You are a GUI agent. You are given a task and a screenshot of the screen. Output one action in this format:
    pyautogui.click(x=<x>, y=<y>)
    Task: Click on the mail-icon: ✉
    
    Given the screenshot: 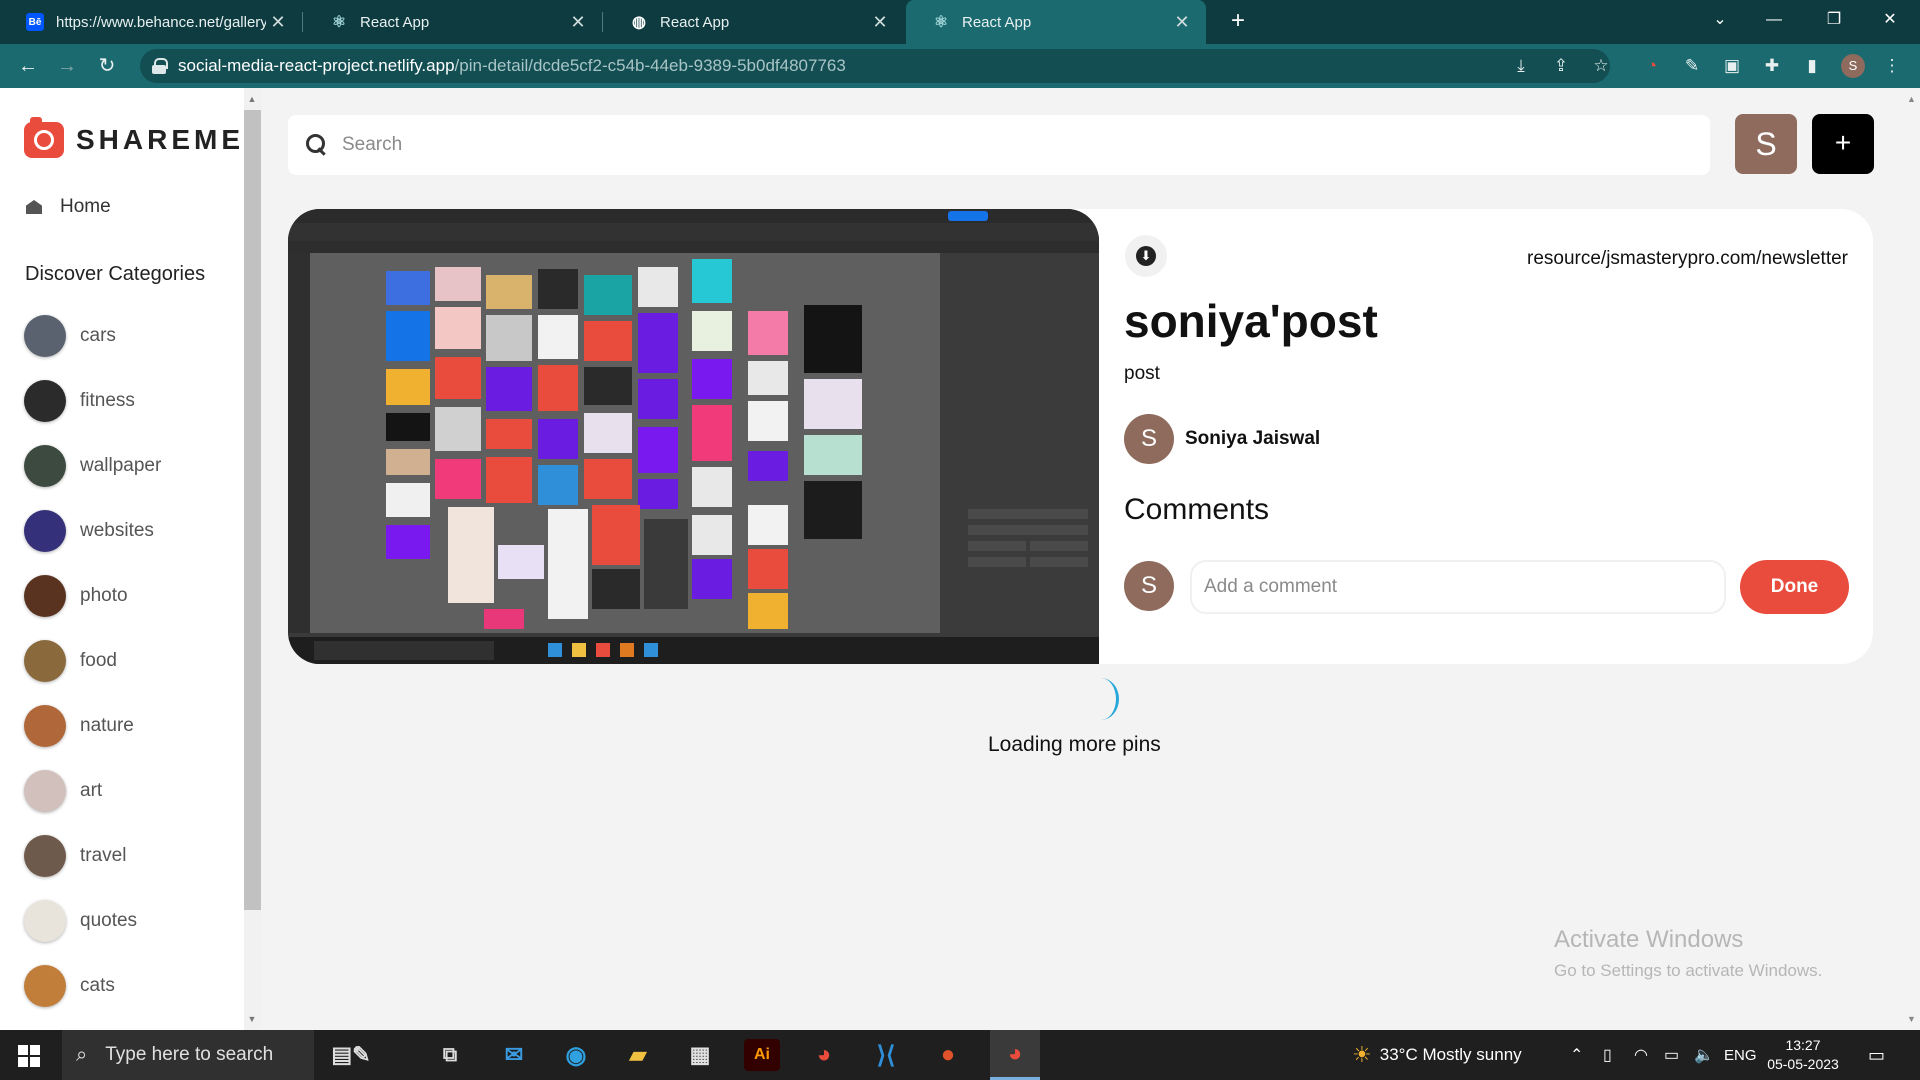 What is the action you would take?
    pyautogui.click(x=514, y=1055)
    